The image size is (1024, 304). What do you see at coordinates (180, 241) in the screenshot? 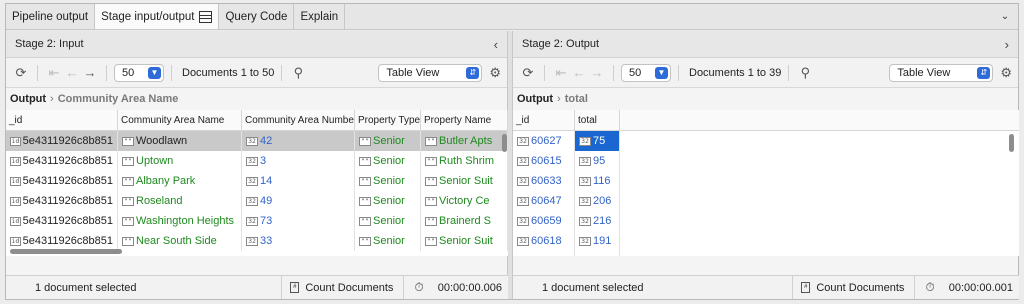
I see `community-area-cell: "" Near South Side` at bounding box center [180, 241].